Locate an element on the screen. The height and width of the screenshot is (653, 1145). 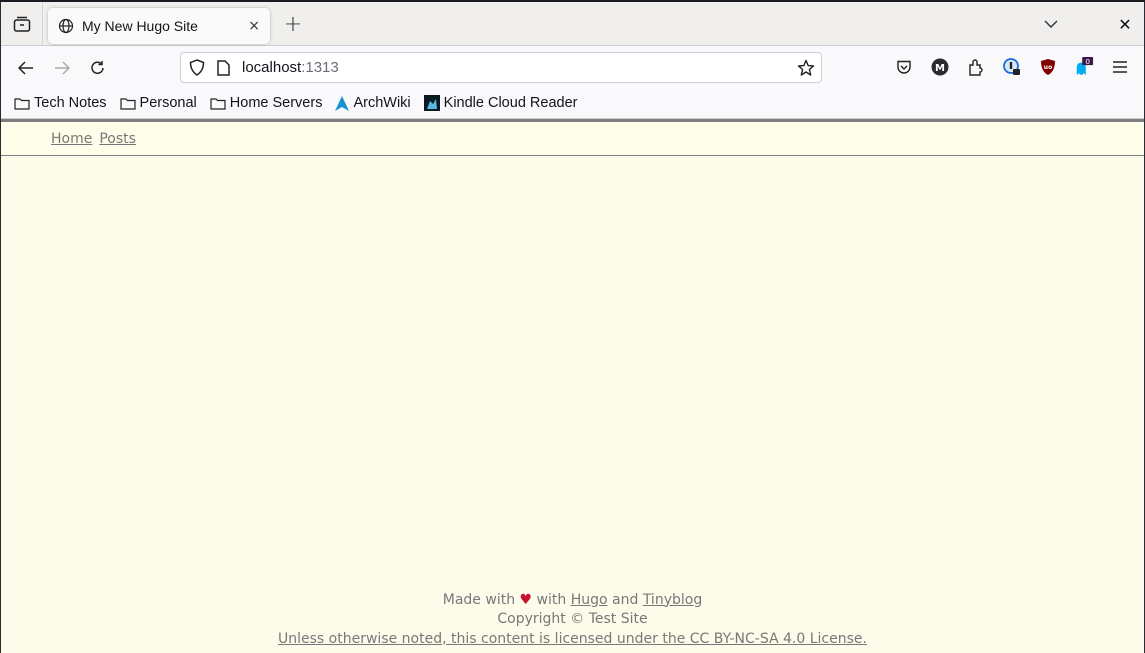
page-info-icon is located at coordinates (223, 67).